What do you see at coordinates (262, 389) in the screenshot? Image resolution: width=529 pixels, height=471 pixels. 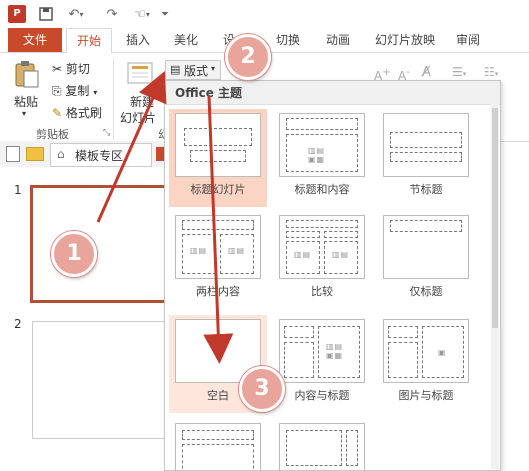 I see `annotation-badge-3: 3` at bounding box center [262, 389].